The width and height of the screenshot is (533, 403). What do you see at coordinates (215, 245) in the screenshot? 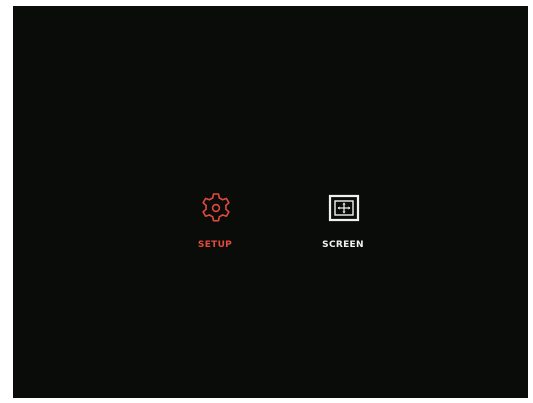
I see `setup-label: SETUP` at bounding box center [215, 245].